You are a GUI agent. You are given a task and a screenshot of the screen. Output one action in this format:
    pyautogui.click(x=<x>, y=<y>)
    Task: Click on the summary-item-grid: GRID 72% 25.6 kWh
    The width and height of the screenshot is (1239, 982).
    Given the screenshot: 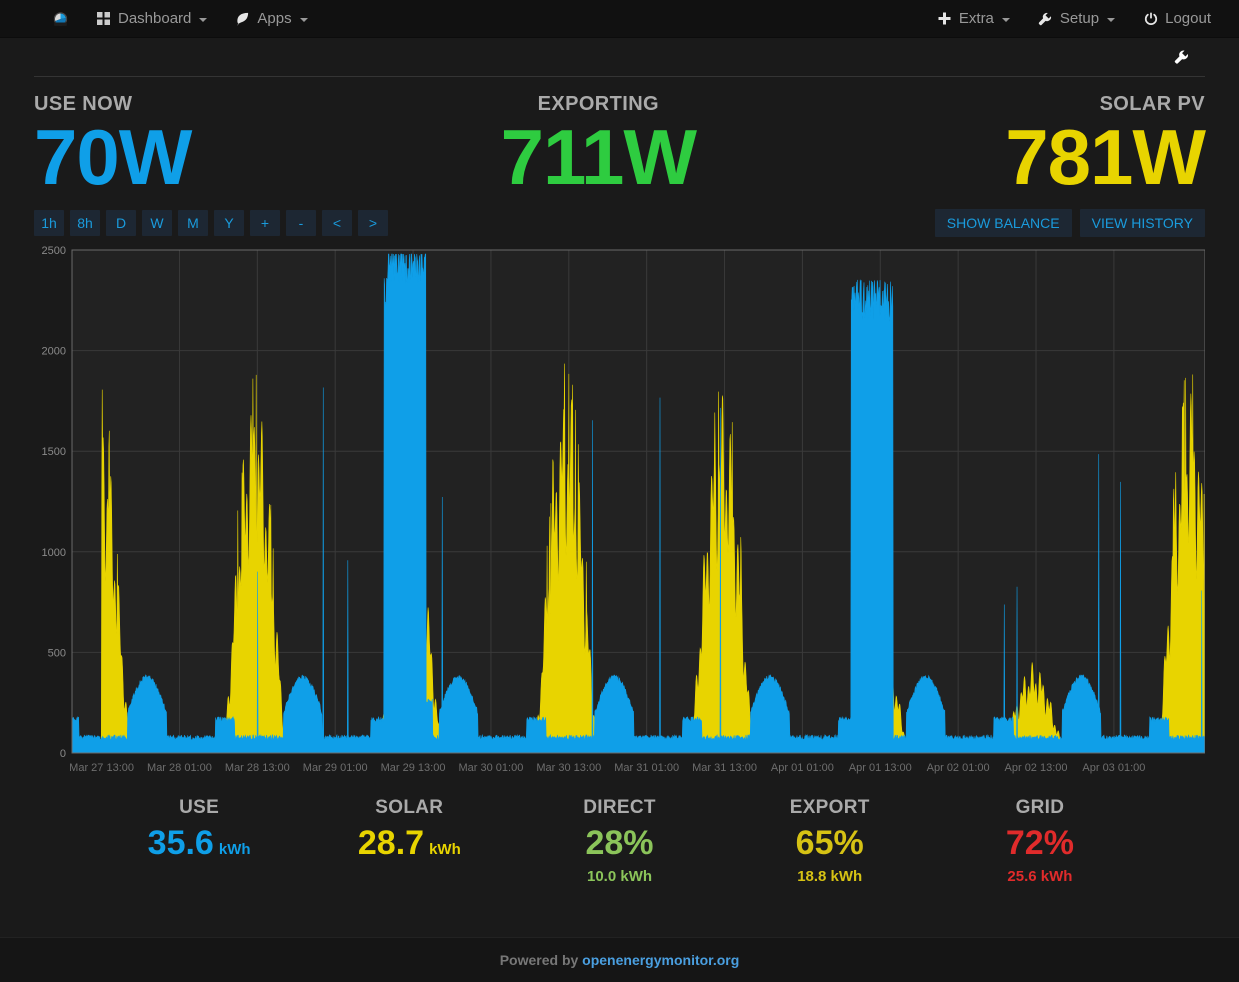 What is the action you would take?
    pyautogui.click(x=1040, y=841)
    